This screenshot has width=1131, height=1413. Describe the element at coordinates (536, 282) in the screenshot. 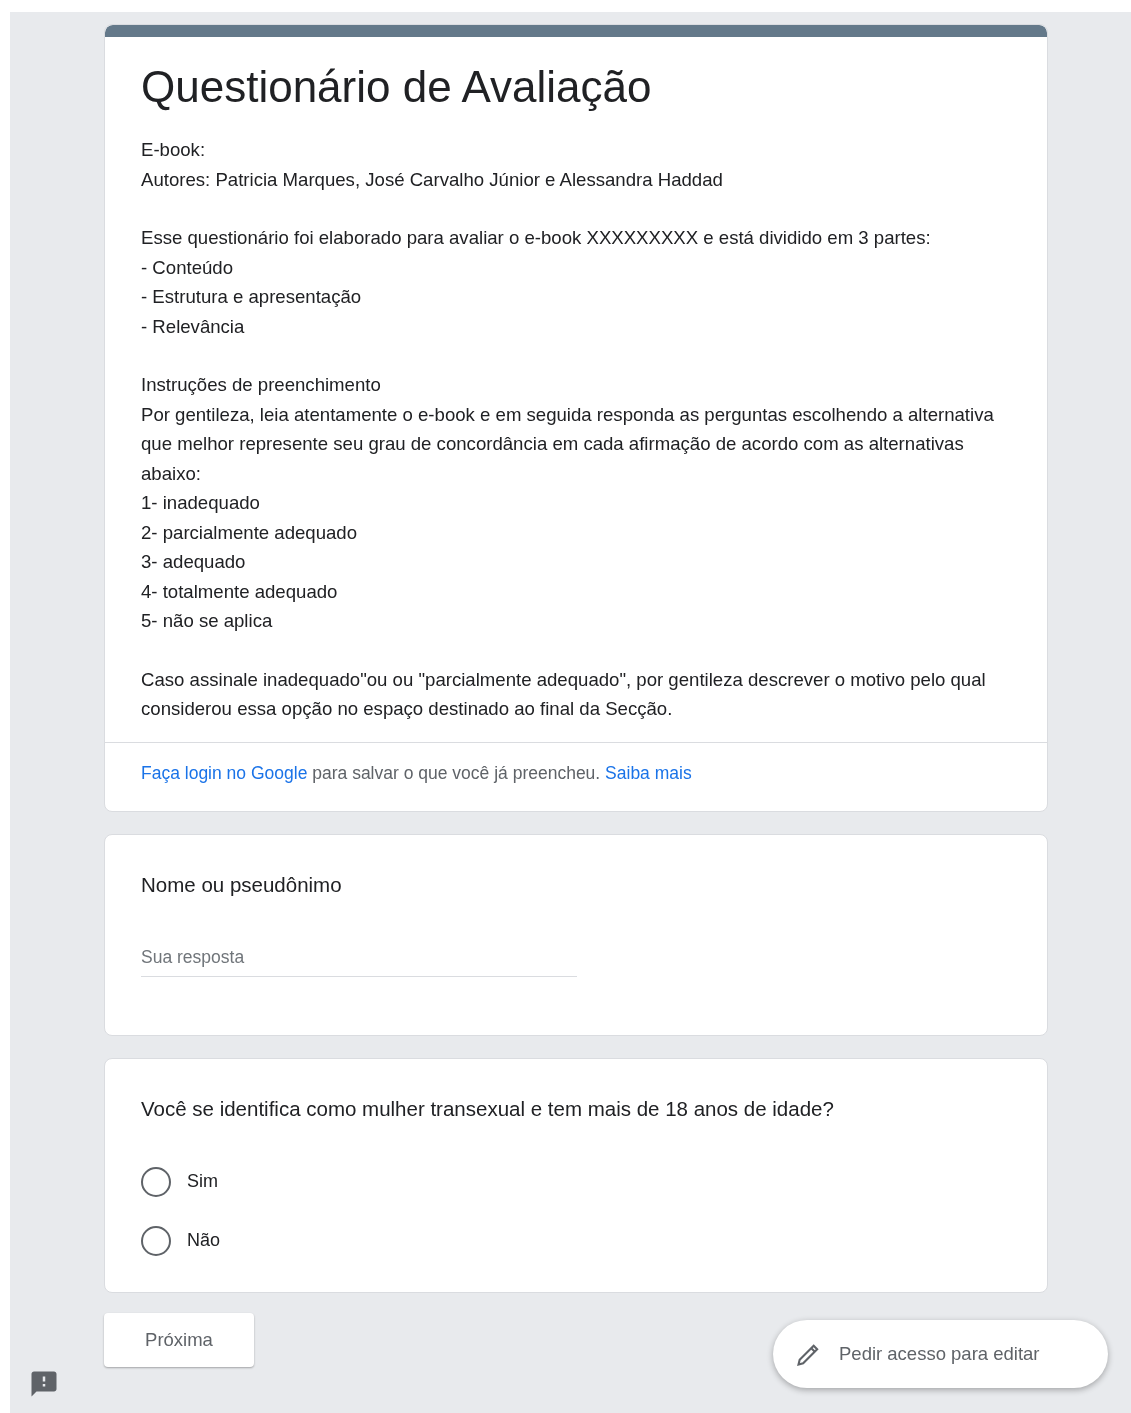

I see `form-description: Esse questionário foi elaborado para avaliar o e-book XXXXXXXXX e está dividido em 3 partes: - Conteúdo - Estrutura e apresentação - Relevância` at that location.